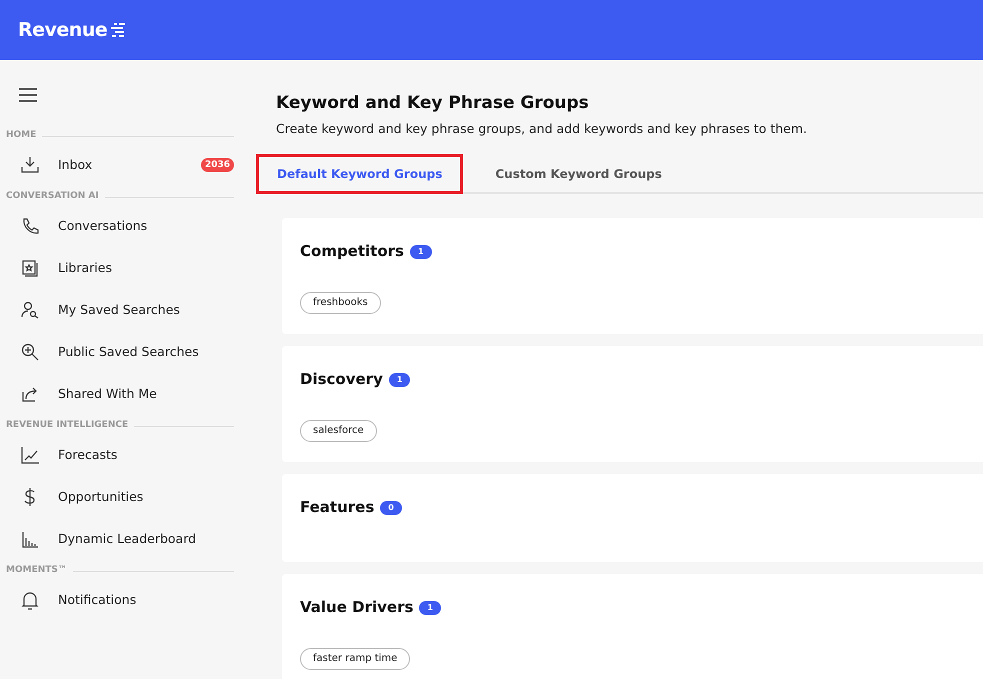 The height and width of the screenshot is (679, 983). Describe the element at coordinates (30, 165) in the screenshot. I see `tray-download-icon` at that location.